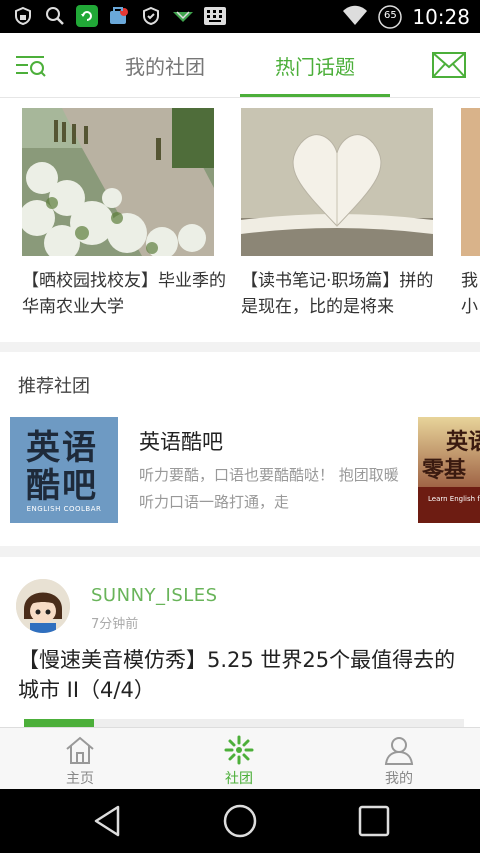 Image resolution: width=480 pixels, height=853 pixels. I want to click on lock-icon, so click(23, 16).